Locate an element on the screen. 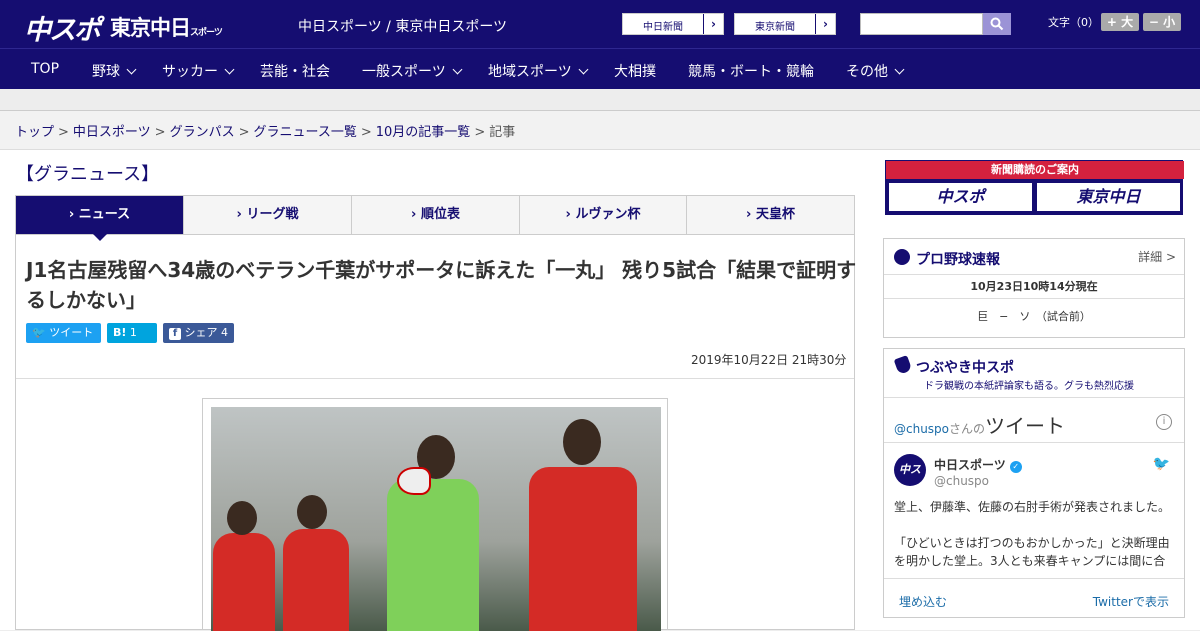 The image size is (1200, 631). font-size-label: 文字（0） is located at coordinates (1073, 22).